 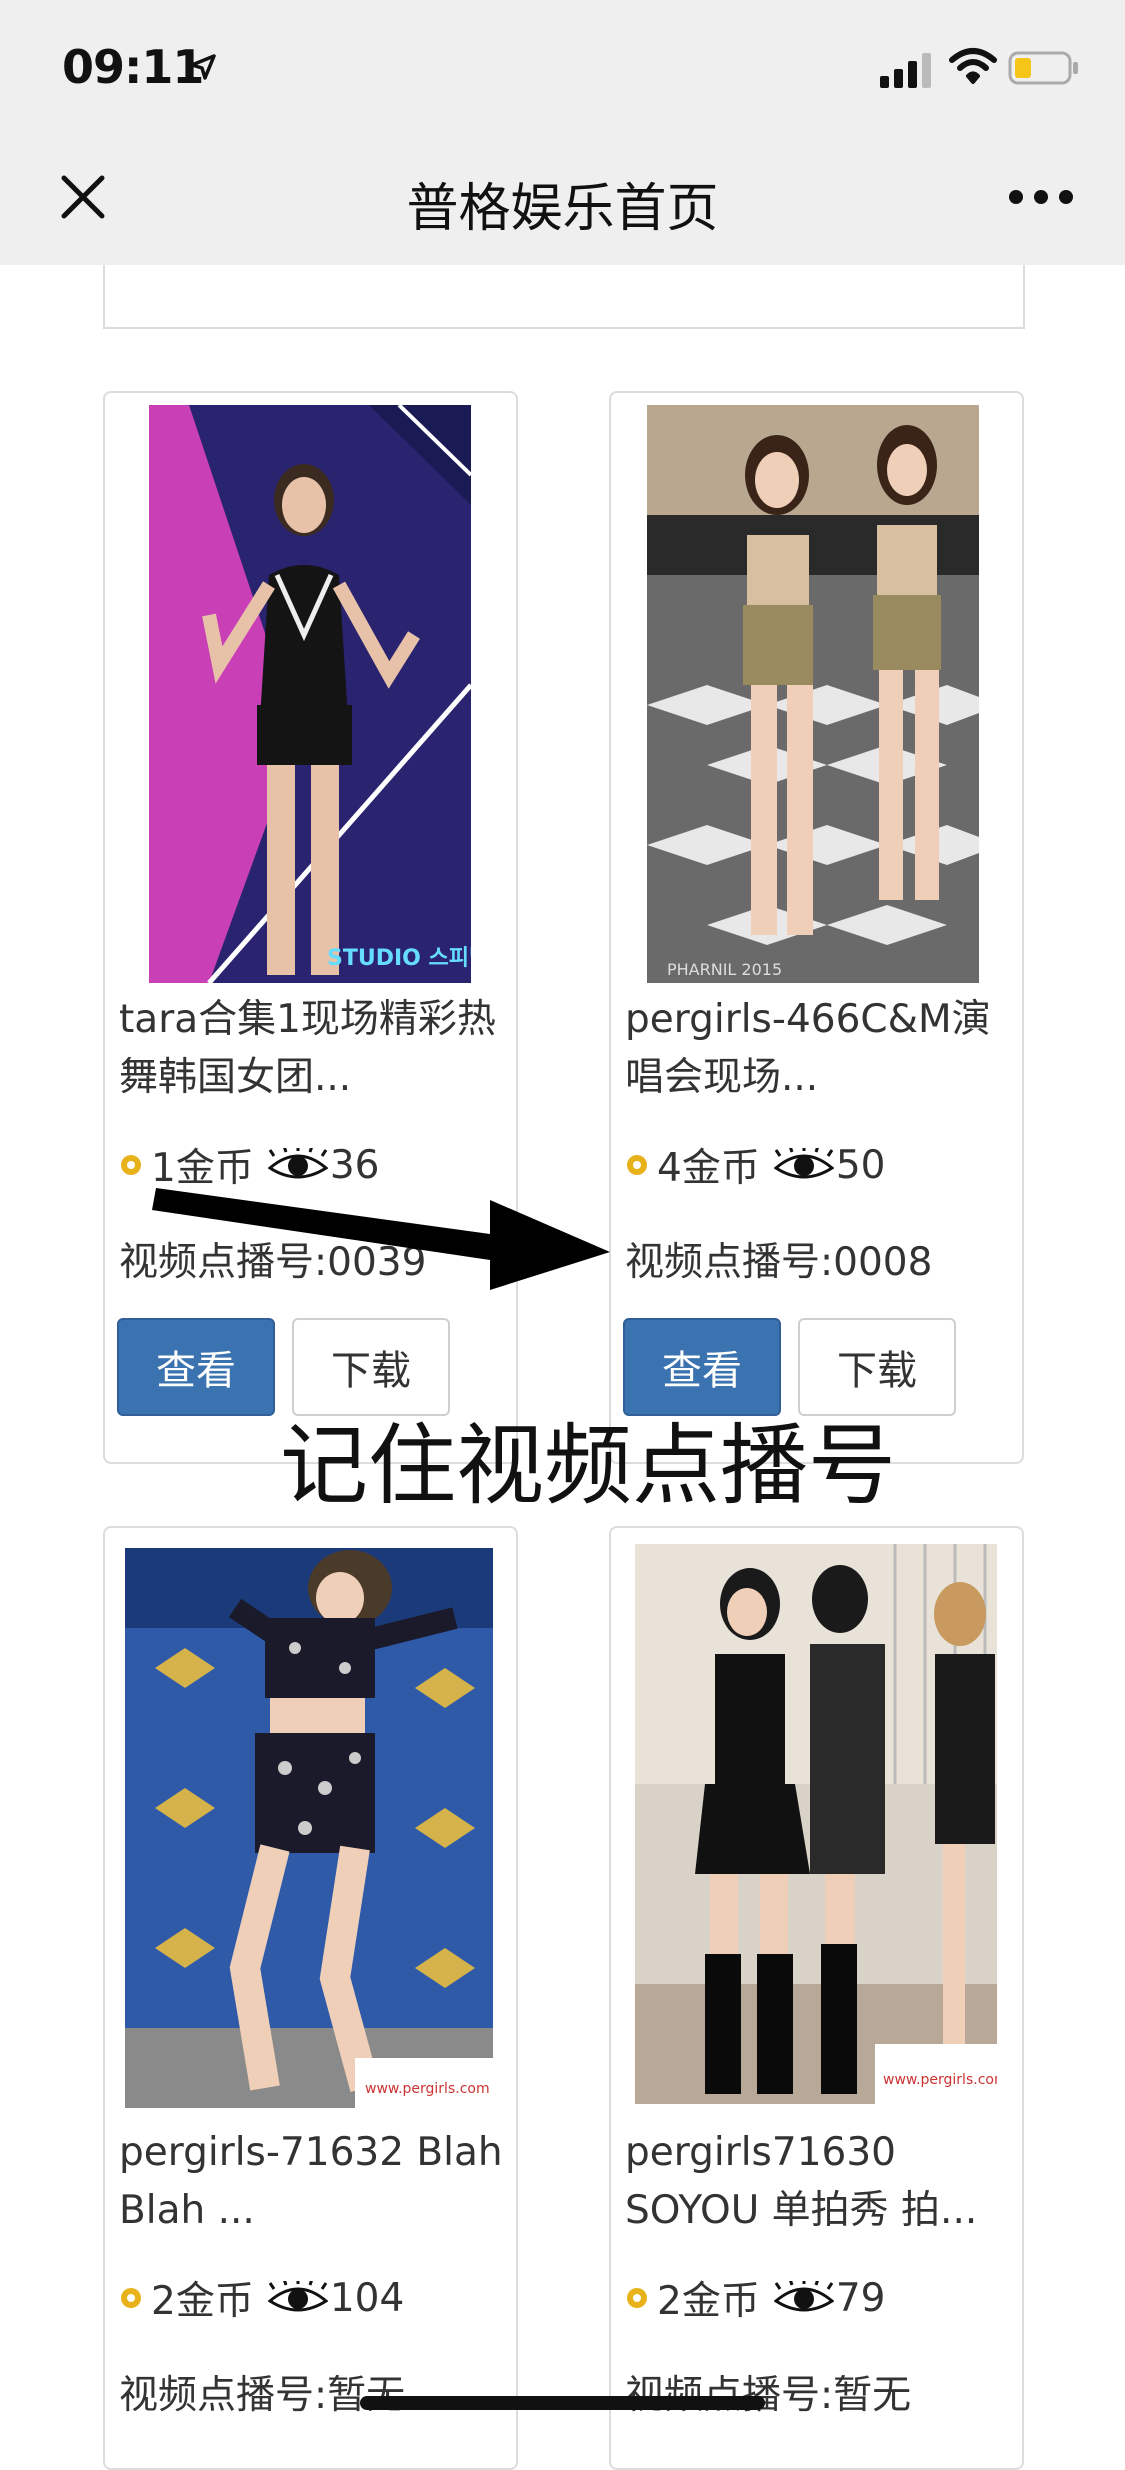 What do you see at coordinates (860, 2298) in the screenshot?
I see `view-count: 79` at bounding box center [860, 2298].